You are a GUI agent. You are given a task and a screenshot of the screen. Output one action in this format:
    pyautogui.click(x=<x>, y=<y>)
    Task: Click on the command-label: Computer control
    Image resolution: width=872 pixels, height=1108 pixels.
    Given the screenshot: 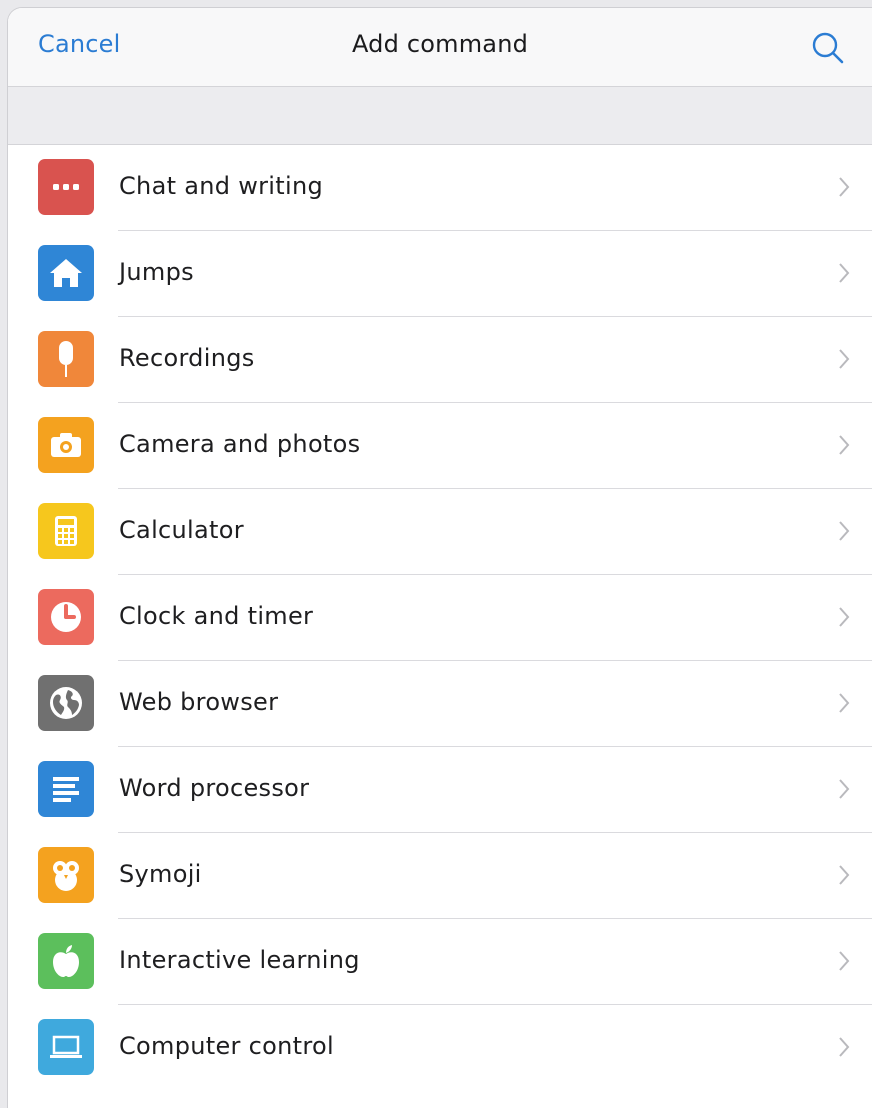 What is the action you would take?
    pyautogui.click(x=226, y=1046)
    